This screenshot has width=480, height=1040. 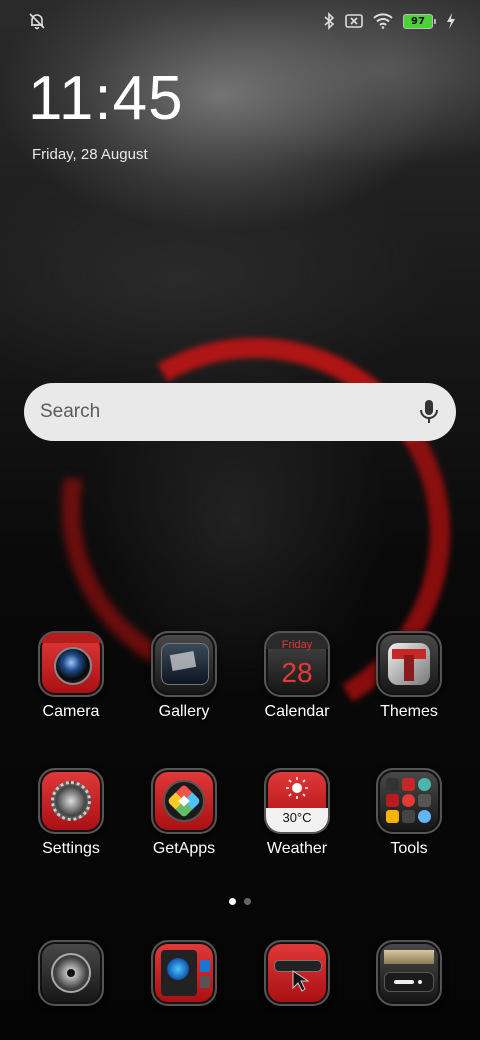 What do you see at coordinates (106, 99) in the screenshot?
I see `clock-time: 11:45` at bounding box center [106, 99].